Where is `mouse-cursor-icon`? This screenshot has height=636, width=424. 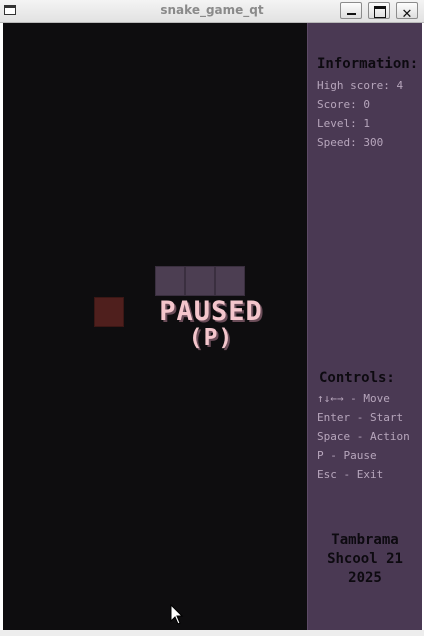 mouse-cursor-icon is located at coordinates (177, 614).